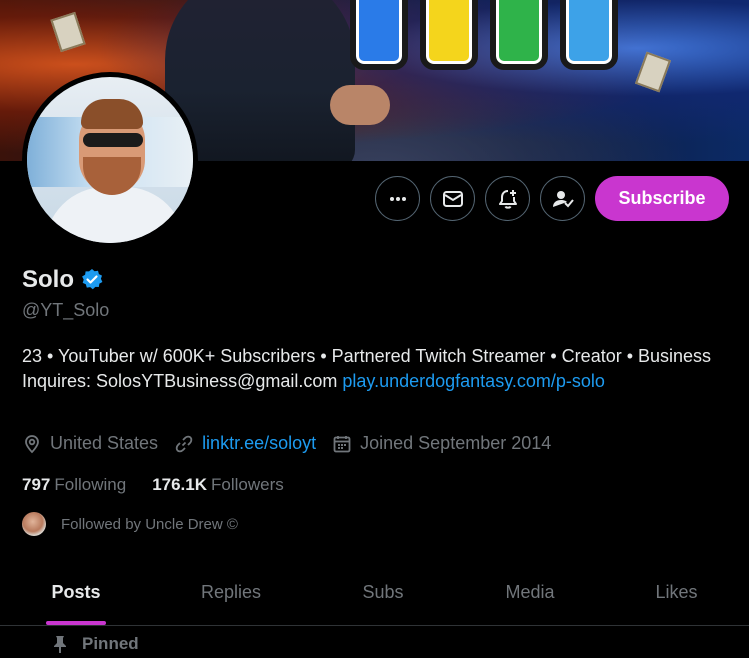  I want to click on website-item: linktr.ee/soloyt, so click(245, 443).